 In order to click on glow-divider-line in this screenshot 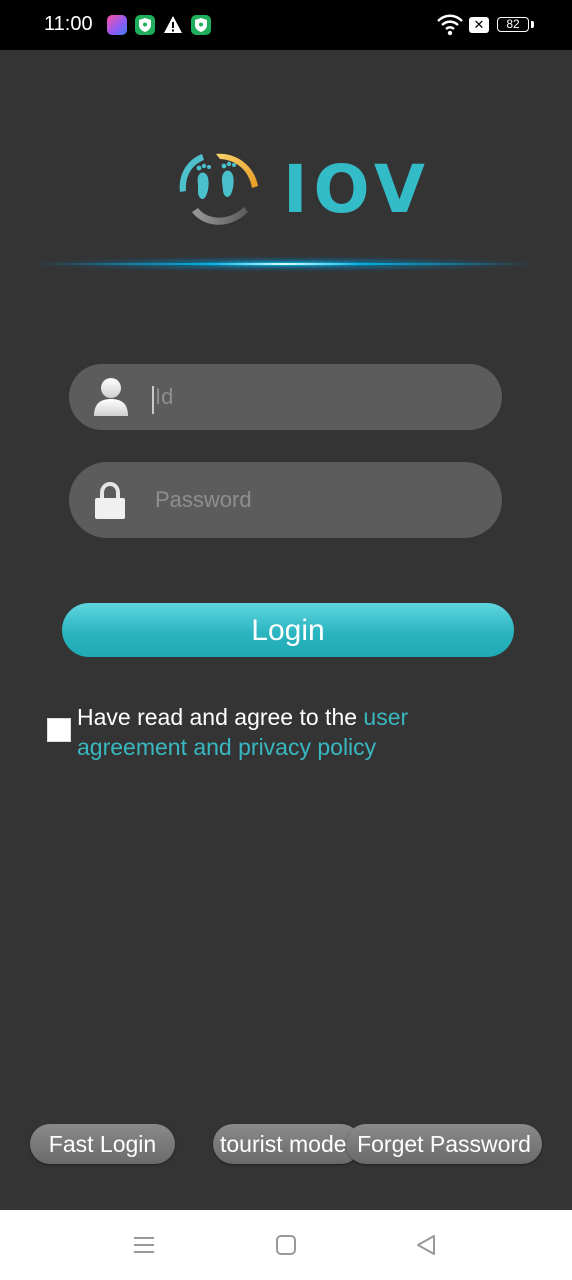, I will do `click(285, 264)`.